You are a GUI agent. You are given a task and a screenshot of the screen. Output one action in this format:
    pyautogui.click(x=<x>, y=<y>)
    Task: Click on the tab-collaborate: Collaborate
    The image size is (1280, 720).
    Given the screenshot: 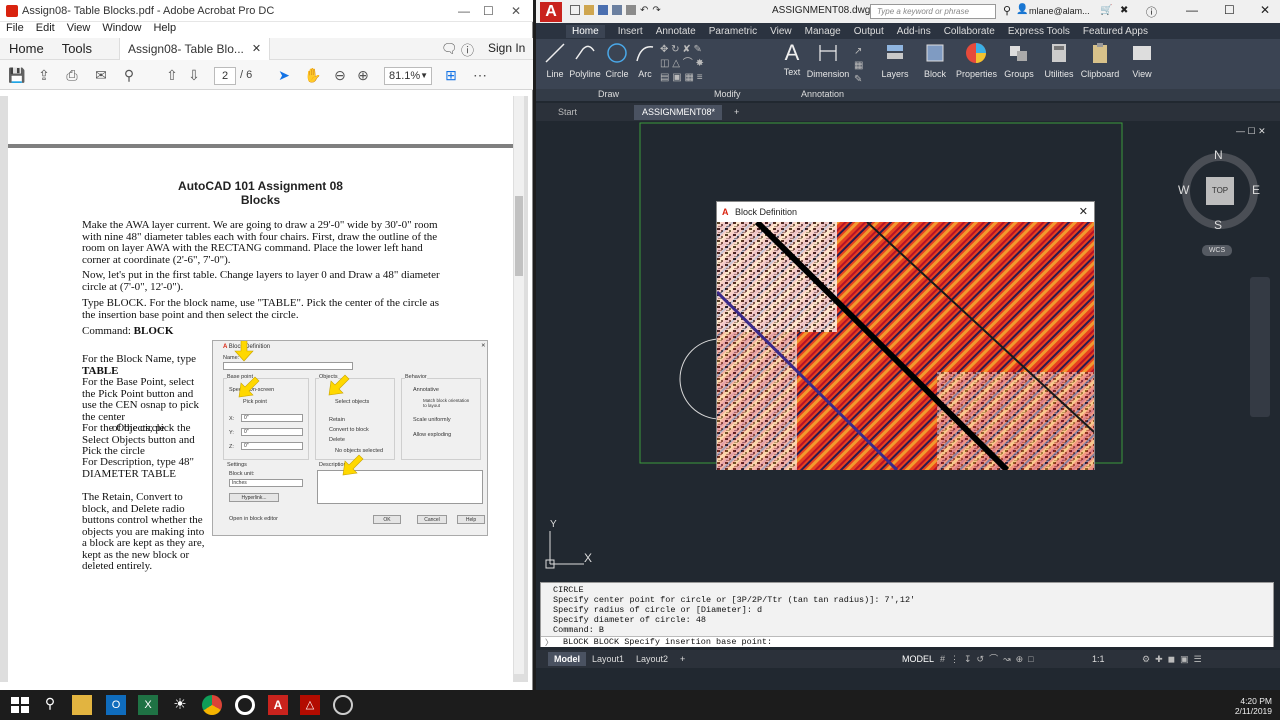 What is the action you would take?
    pyautogui.click(x=969, y=31)
    